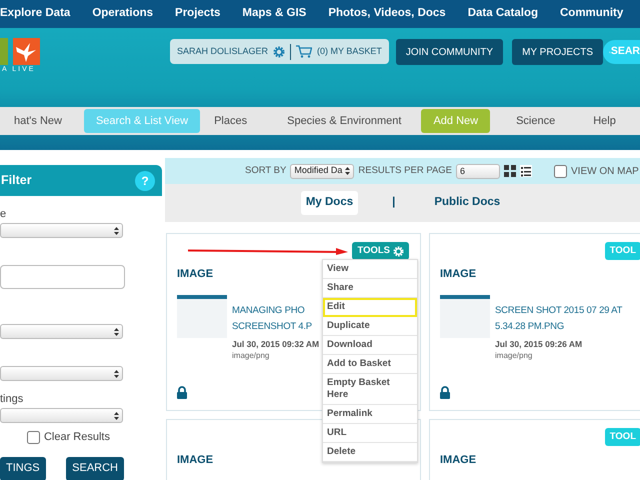 This screenshot has height=480, width=640. Describe the element at coordinates (12, 398) in the screenshot. I see `field-label: tings` at that location.